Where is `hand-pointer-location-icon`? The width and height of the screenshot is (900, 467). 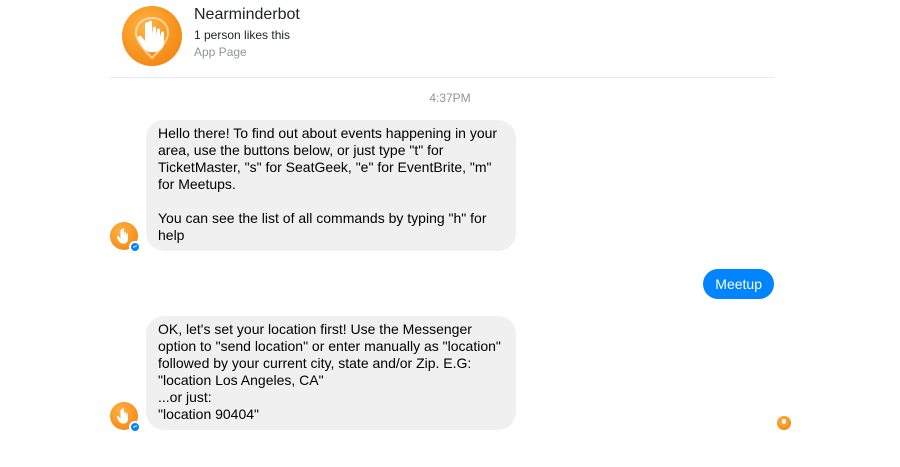 hand-pointer-location-icon is located at coordinates (152, 38).